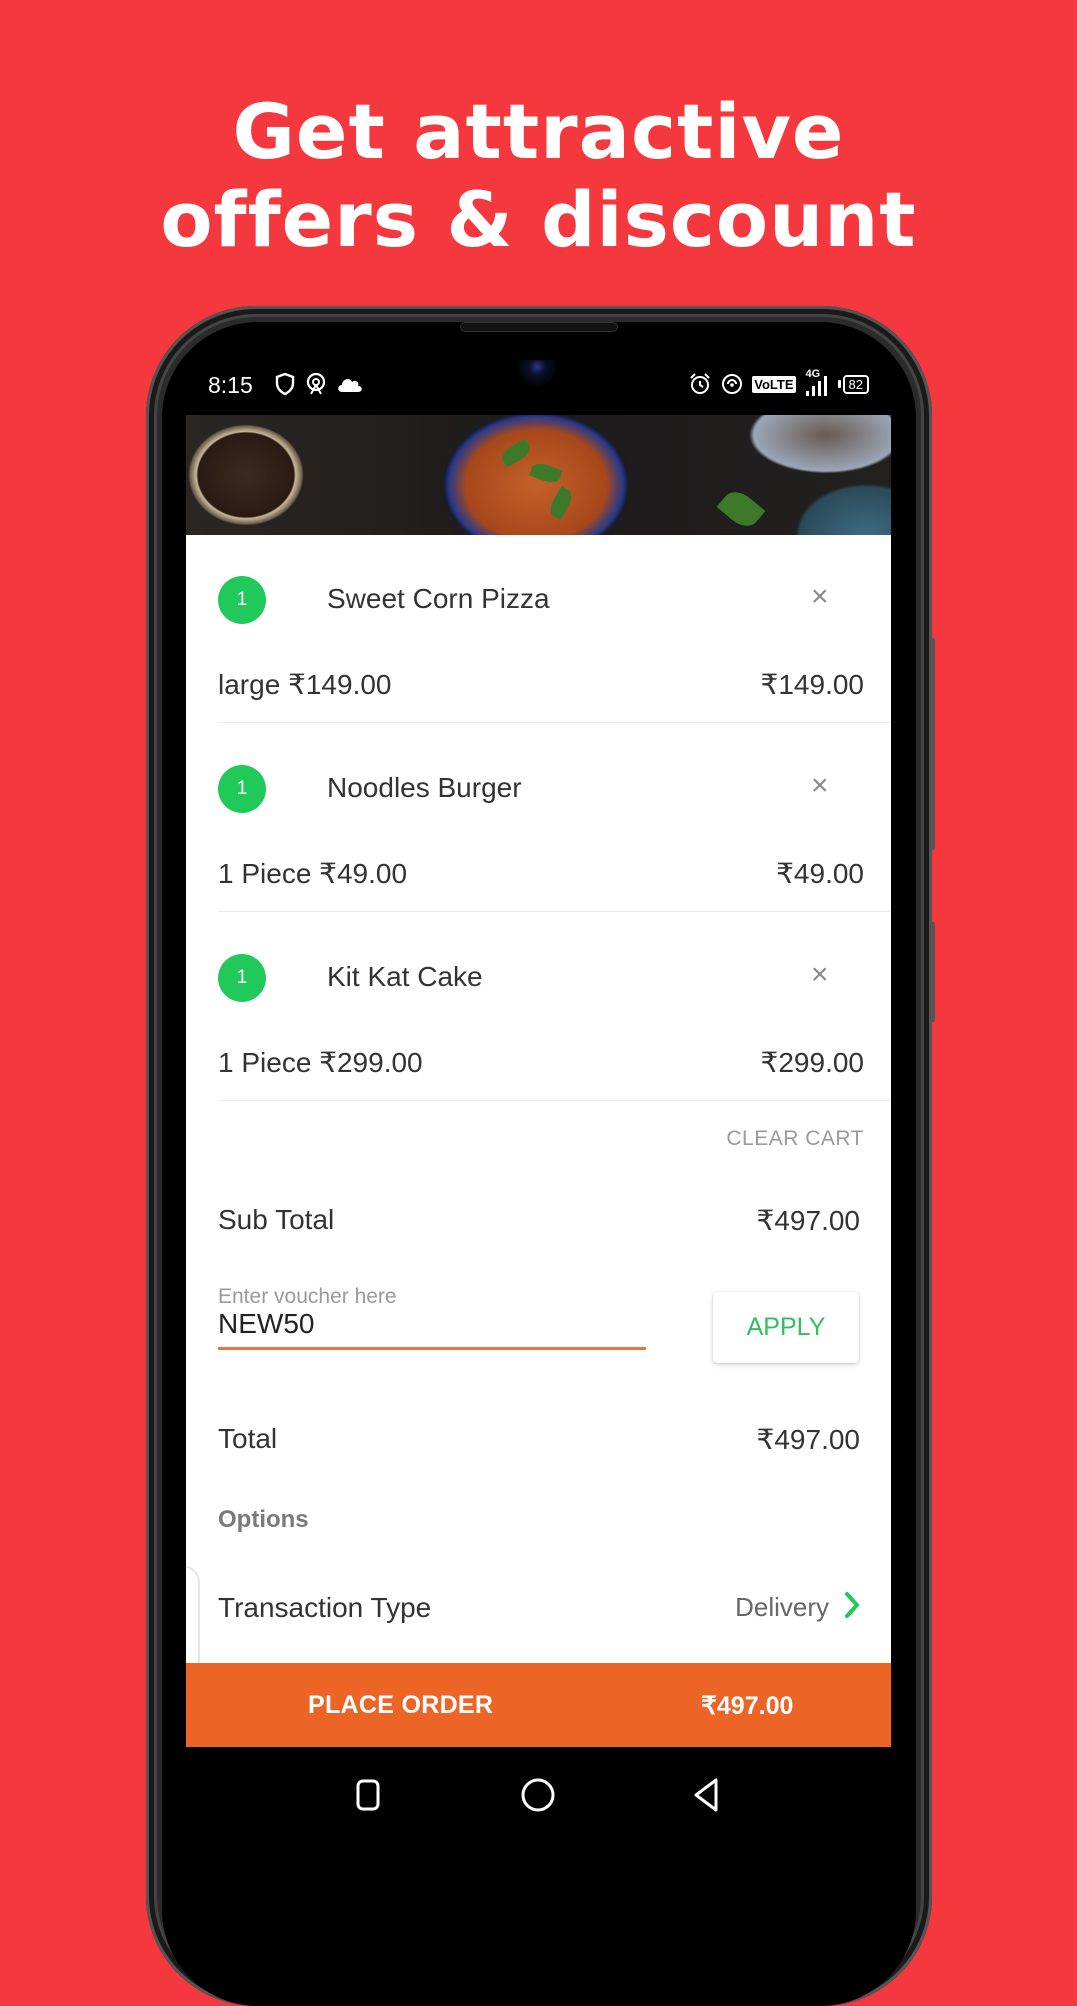 This screenshot has width=1077, height=2006. Describe the element at coordinates (708, 1795) in the screenshot. I see `back-icon` at that location.